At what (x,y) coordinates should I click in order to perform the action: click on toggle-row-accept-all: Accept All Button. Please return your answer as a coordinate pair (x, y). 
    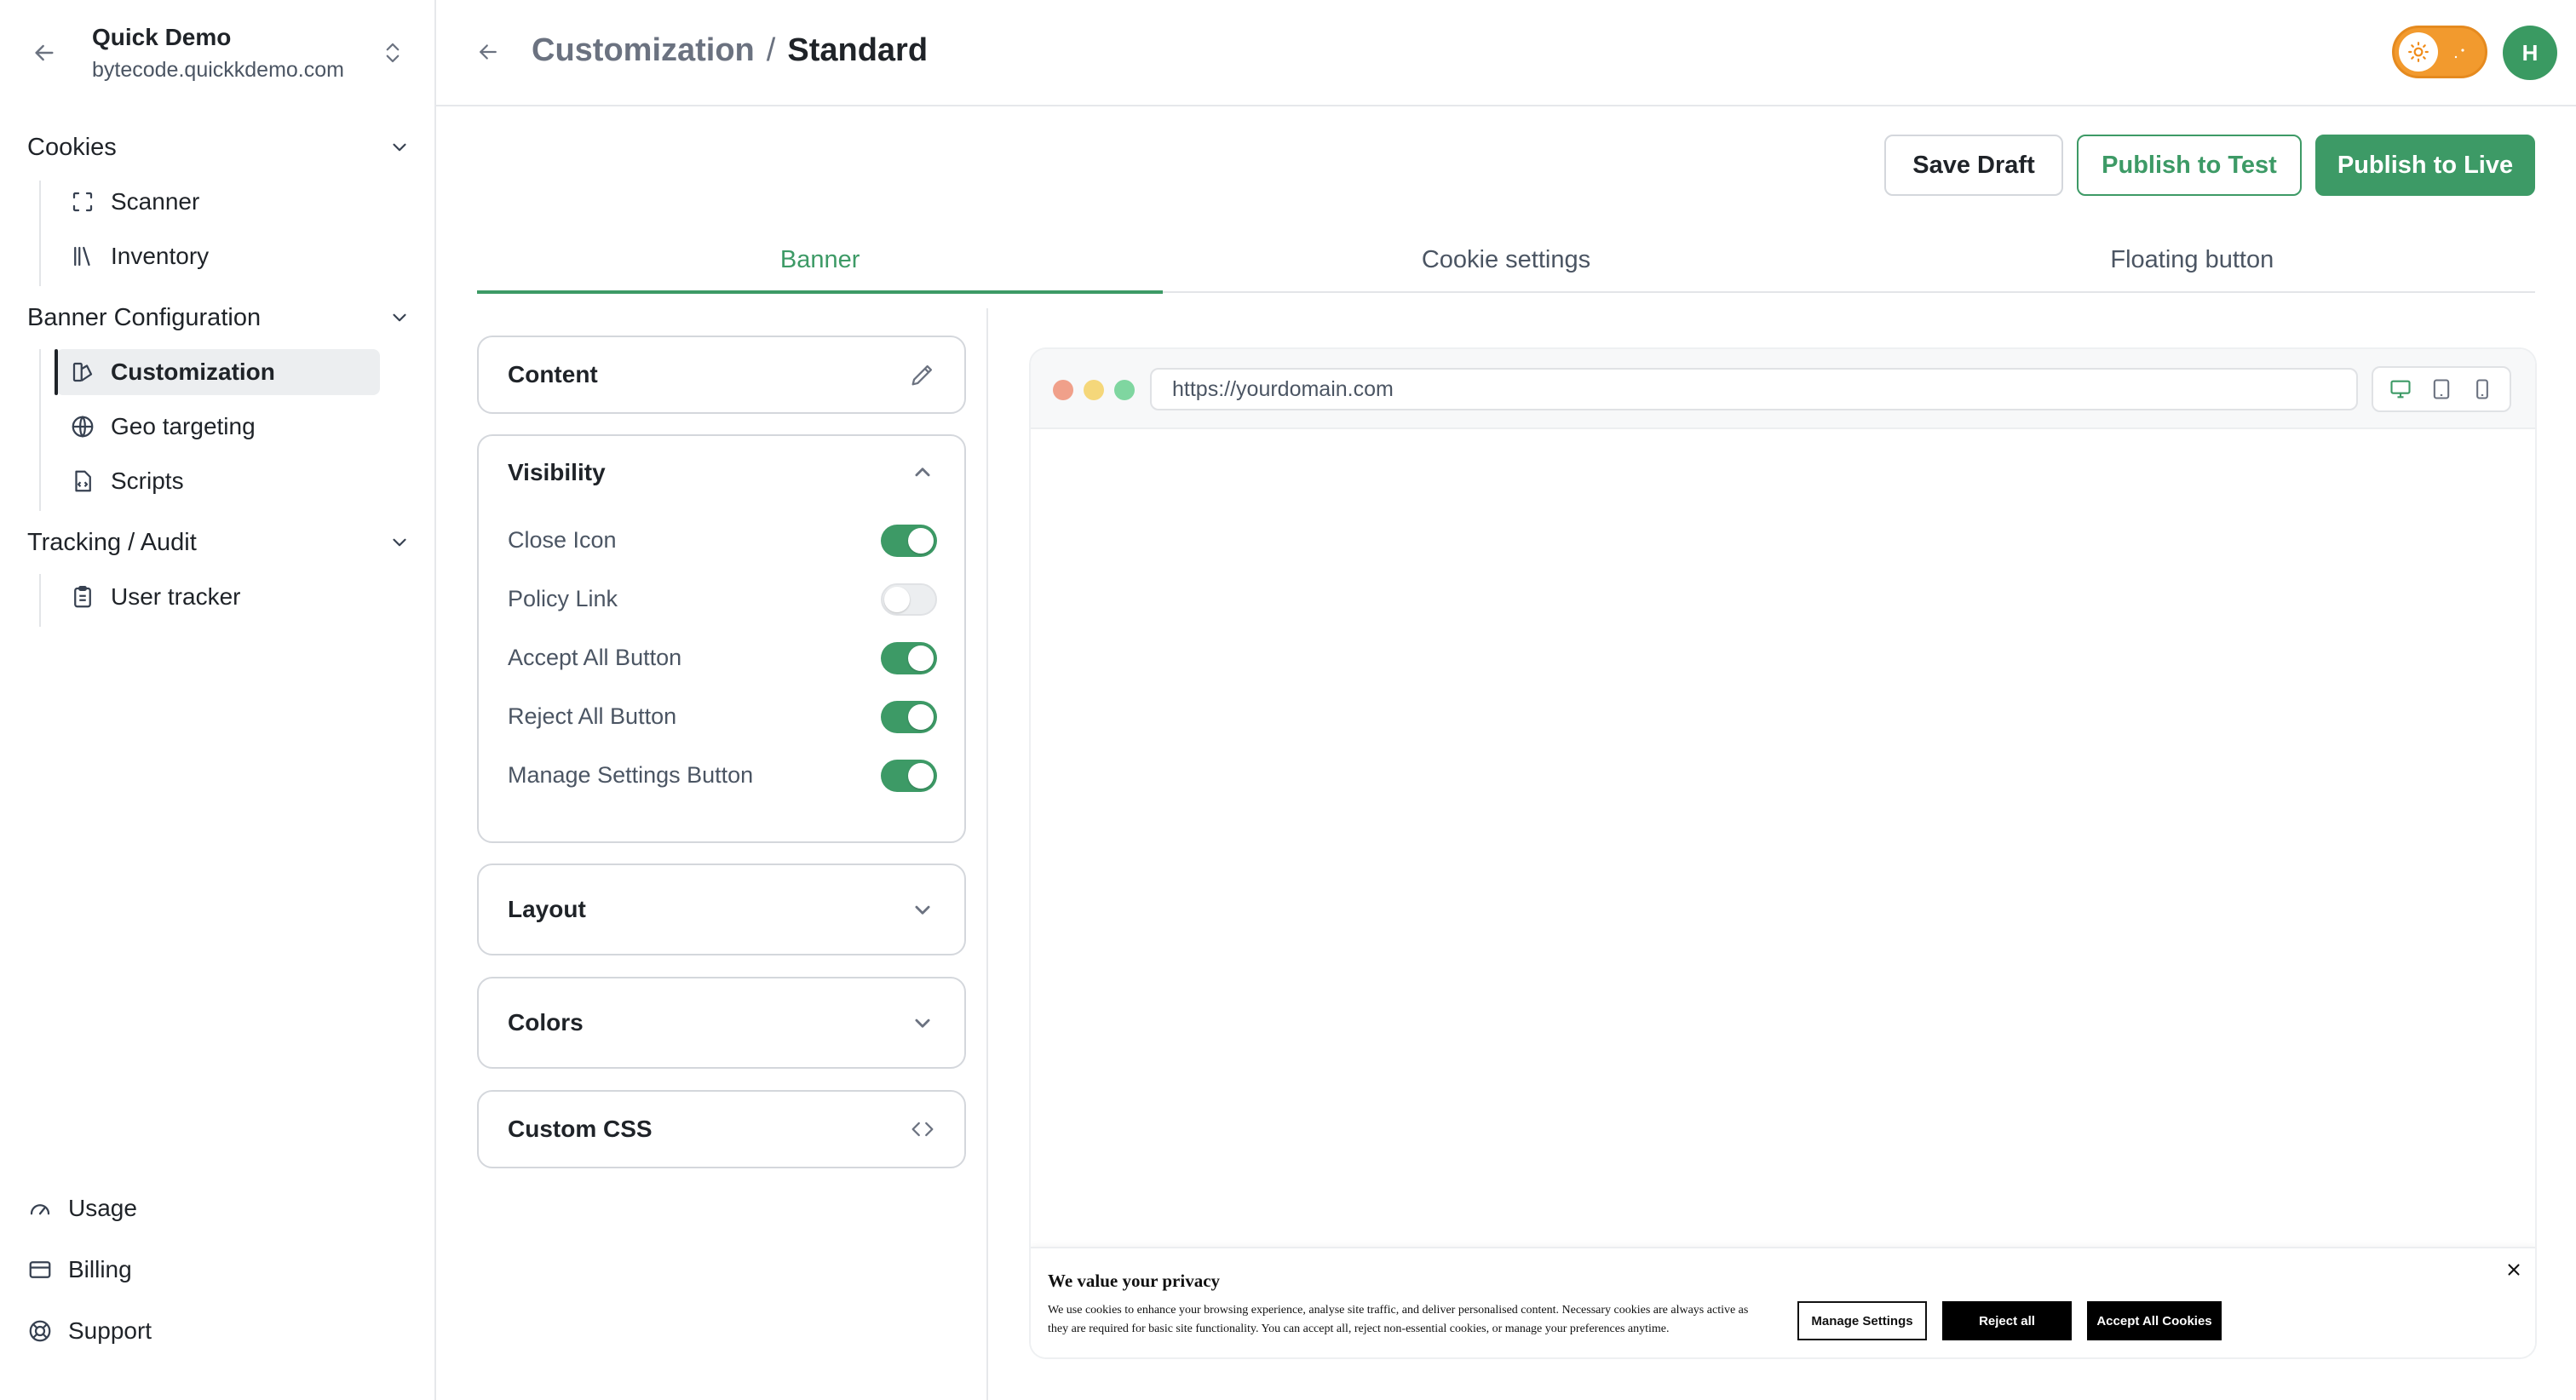
    Looking at the image, I should click on (721, 657).